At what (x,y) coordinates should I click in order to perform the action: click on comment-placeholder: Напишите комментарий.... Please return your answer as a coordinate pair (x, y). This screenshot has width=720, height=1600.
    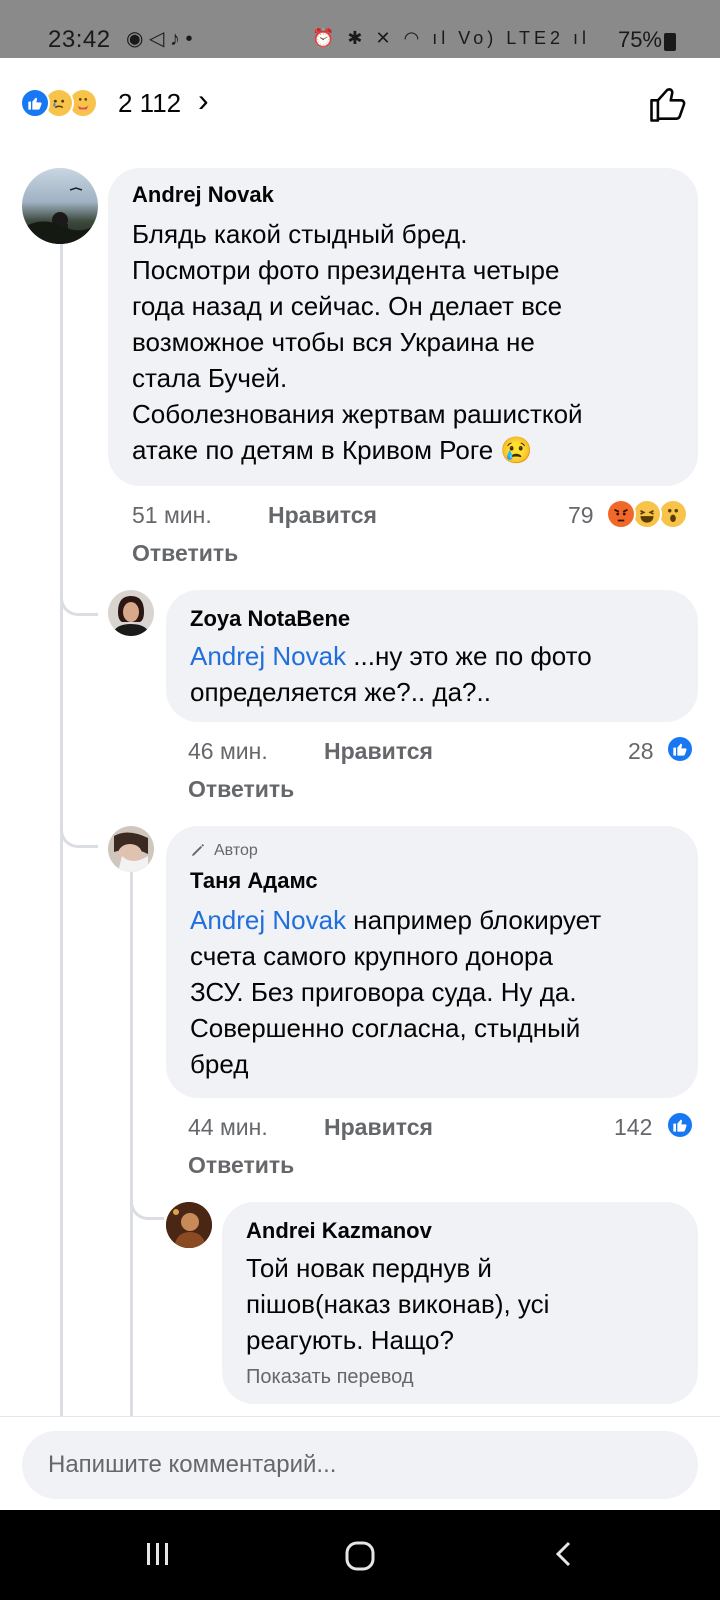
    Looking at the image, I should click on (192, 1464).